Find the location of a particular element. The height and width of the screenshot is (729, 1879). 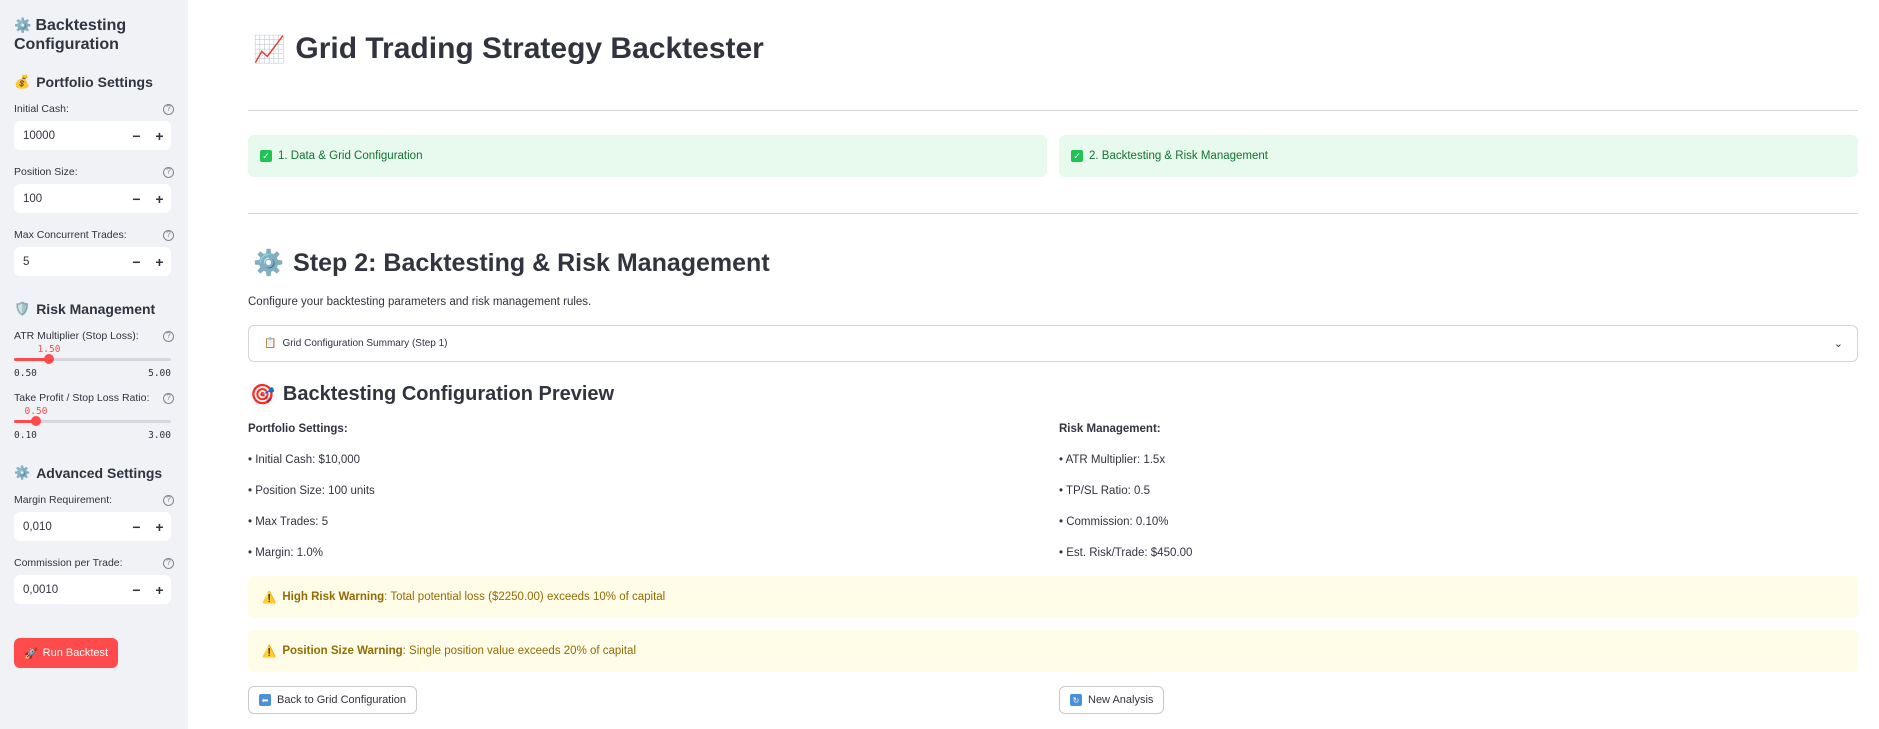

atr-label-row: ATR Multiplier (Stop Loss): ? is located at coordinates (94, 336).